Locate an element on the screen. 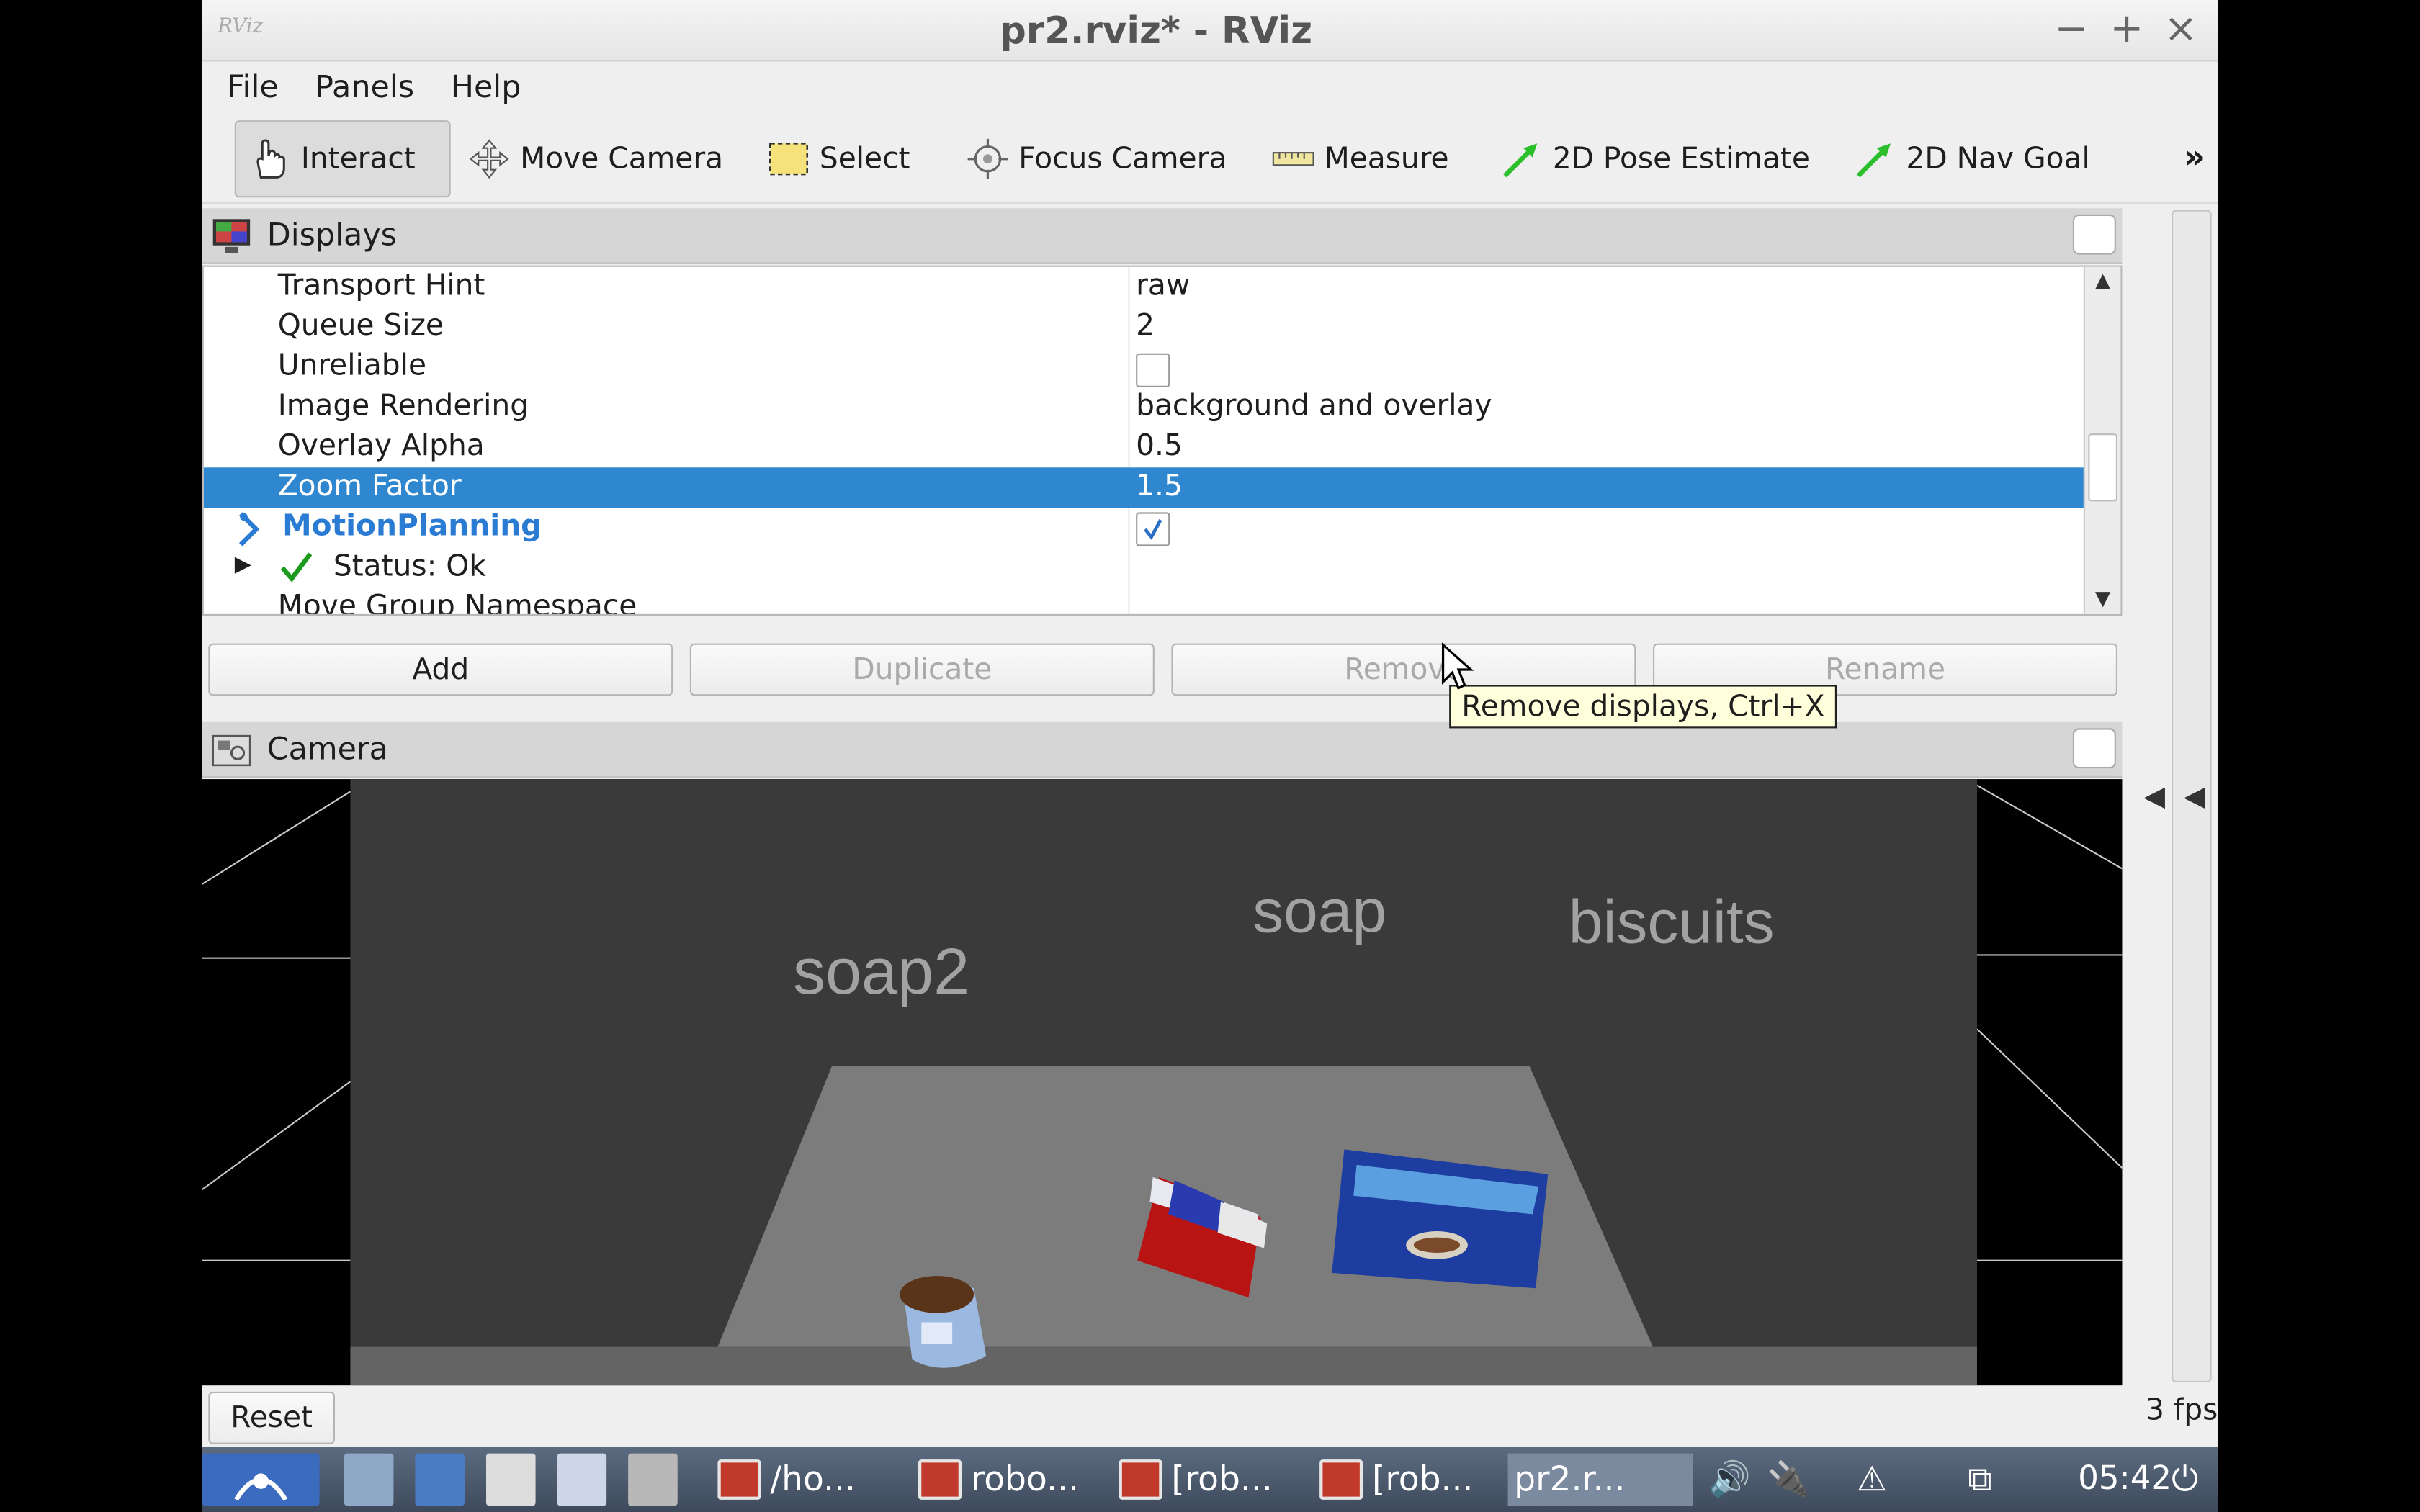 The width and height of the screenshot is (2420, 1512). window-icon is located at coordinates (511, 1479).